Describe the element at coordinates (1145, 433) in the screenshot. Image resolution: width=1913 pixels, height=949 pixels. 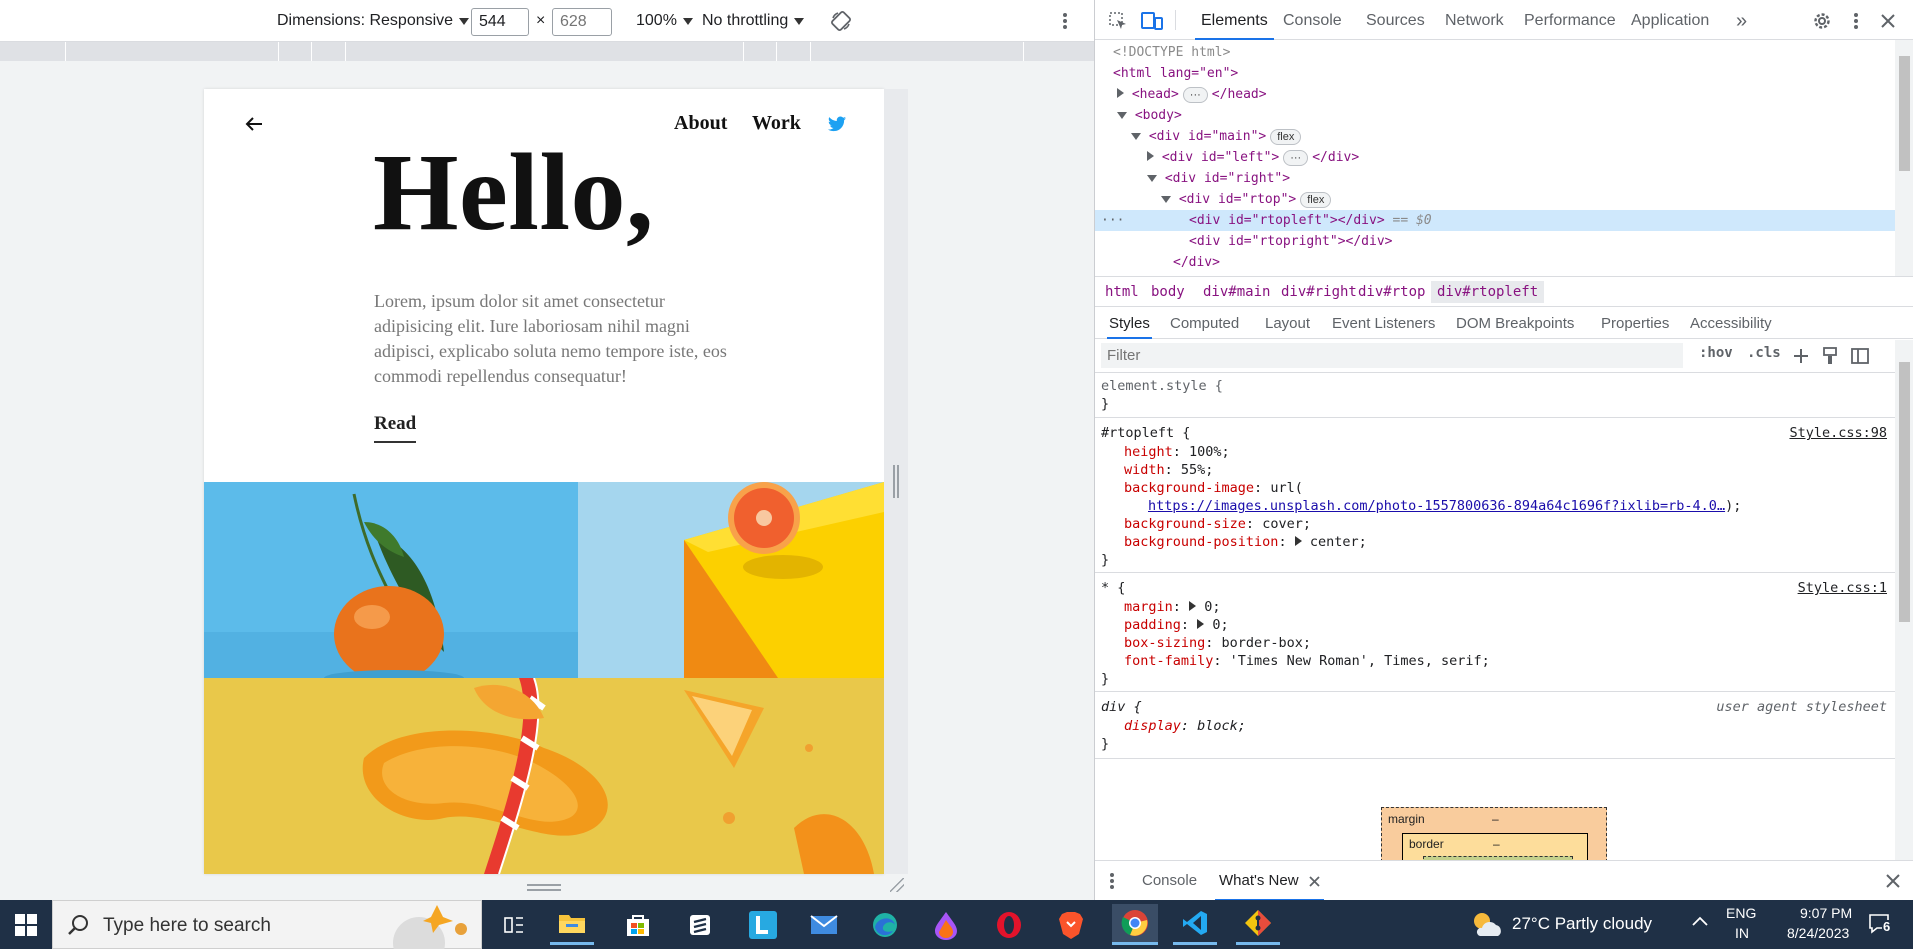
I see `rtopleft-selector: #rtopleft {` at that location.